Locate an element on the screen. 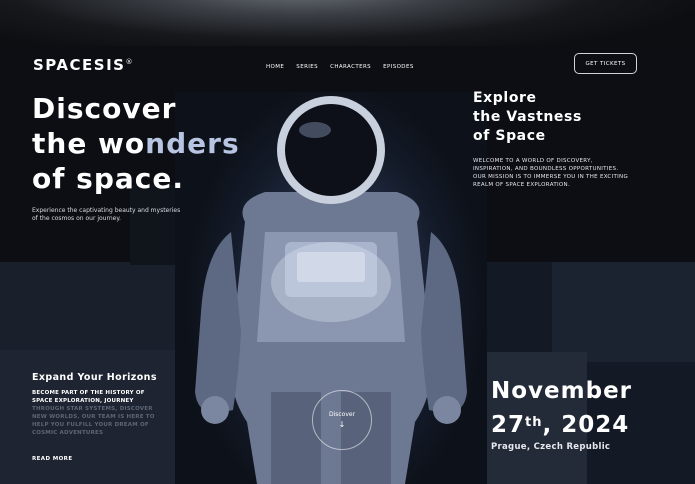 The image size is (695, 484). nav-item-series: SERIES is located at coordinates (307, 67).